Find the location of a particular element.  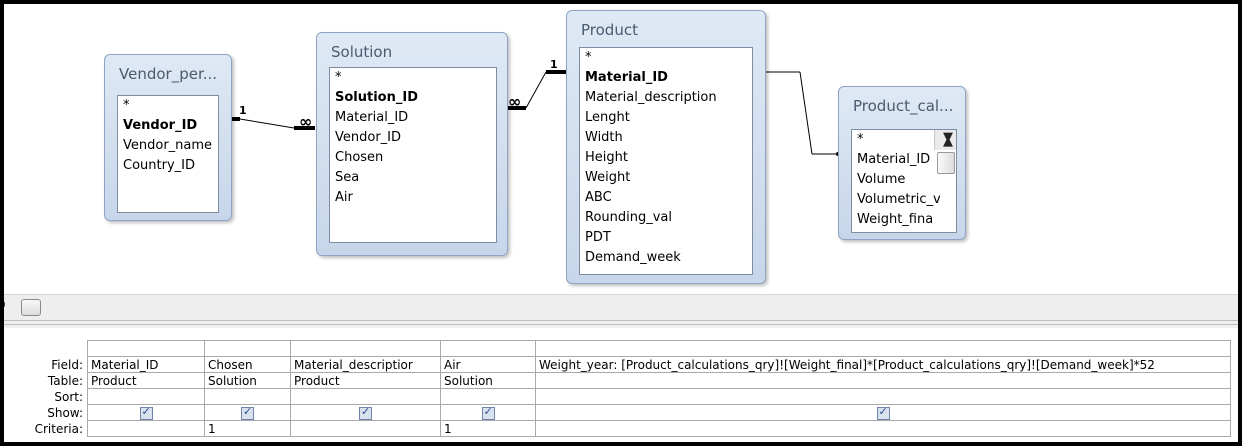

scroll-down-arrow-icon: ▼ is located at coordinates (945, 139).